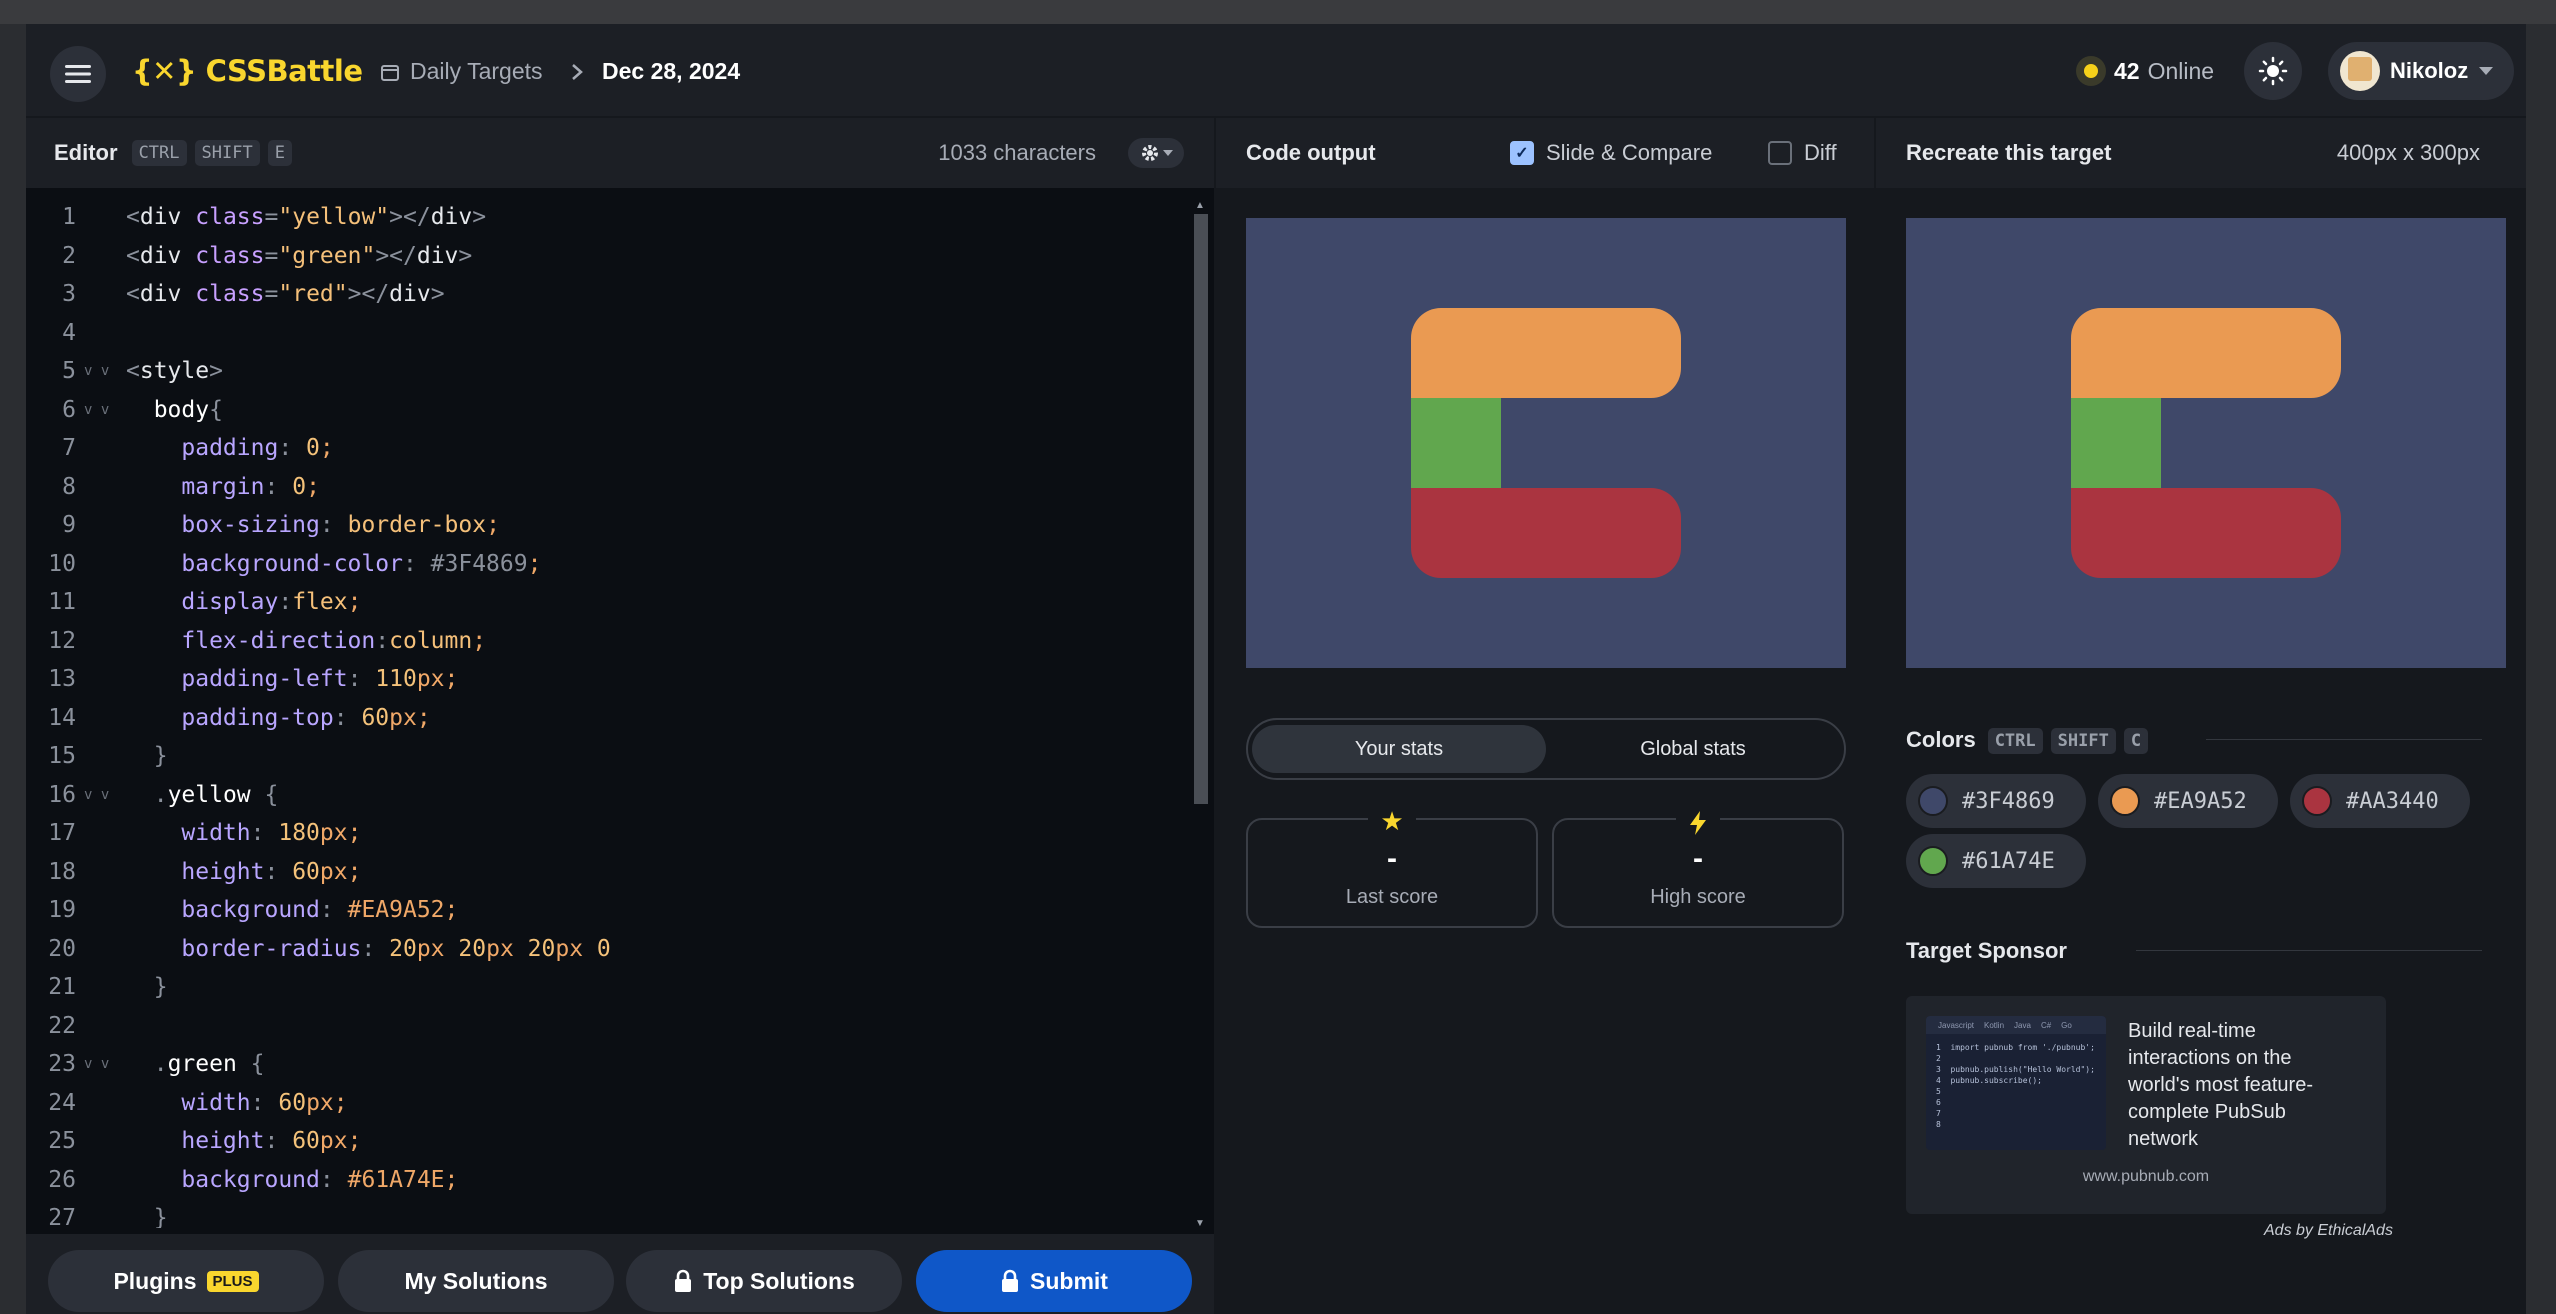 This screenshot has width=2556, height=1314. What do you see at coordinates (2328, 1231) in the screenshot?
I see `ads-by-ethicalads: Ads by EthicalAds` at bounding box center [2328, 1231].